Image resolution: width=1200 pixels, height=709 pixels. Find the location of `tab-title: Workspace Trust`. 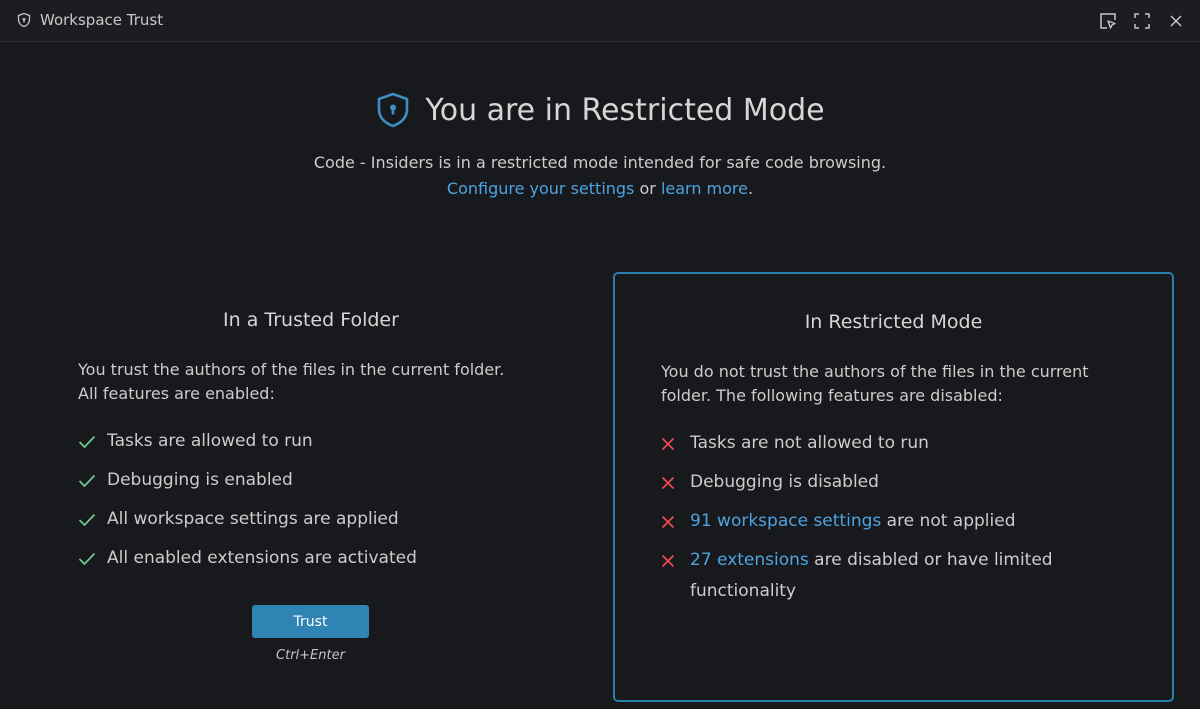

tab-title: Workspace Trust is located at coordinates (102, 20).